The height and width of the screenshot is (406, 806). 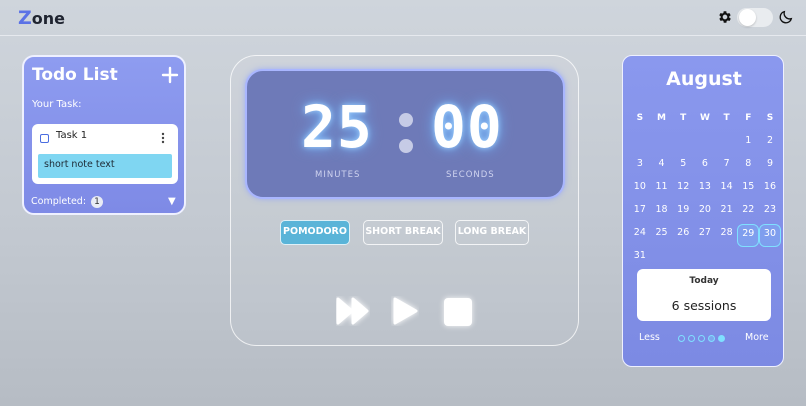 What do you see at coordinates (662, 189) in the screenshot?
I see `day-cell: 11` at bounding box center [662, 189].